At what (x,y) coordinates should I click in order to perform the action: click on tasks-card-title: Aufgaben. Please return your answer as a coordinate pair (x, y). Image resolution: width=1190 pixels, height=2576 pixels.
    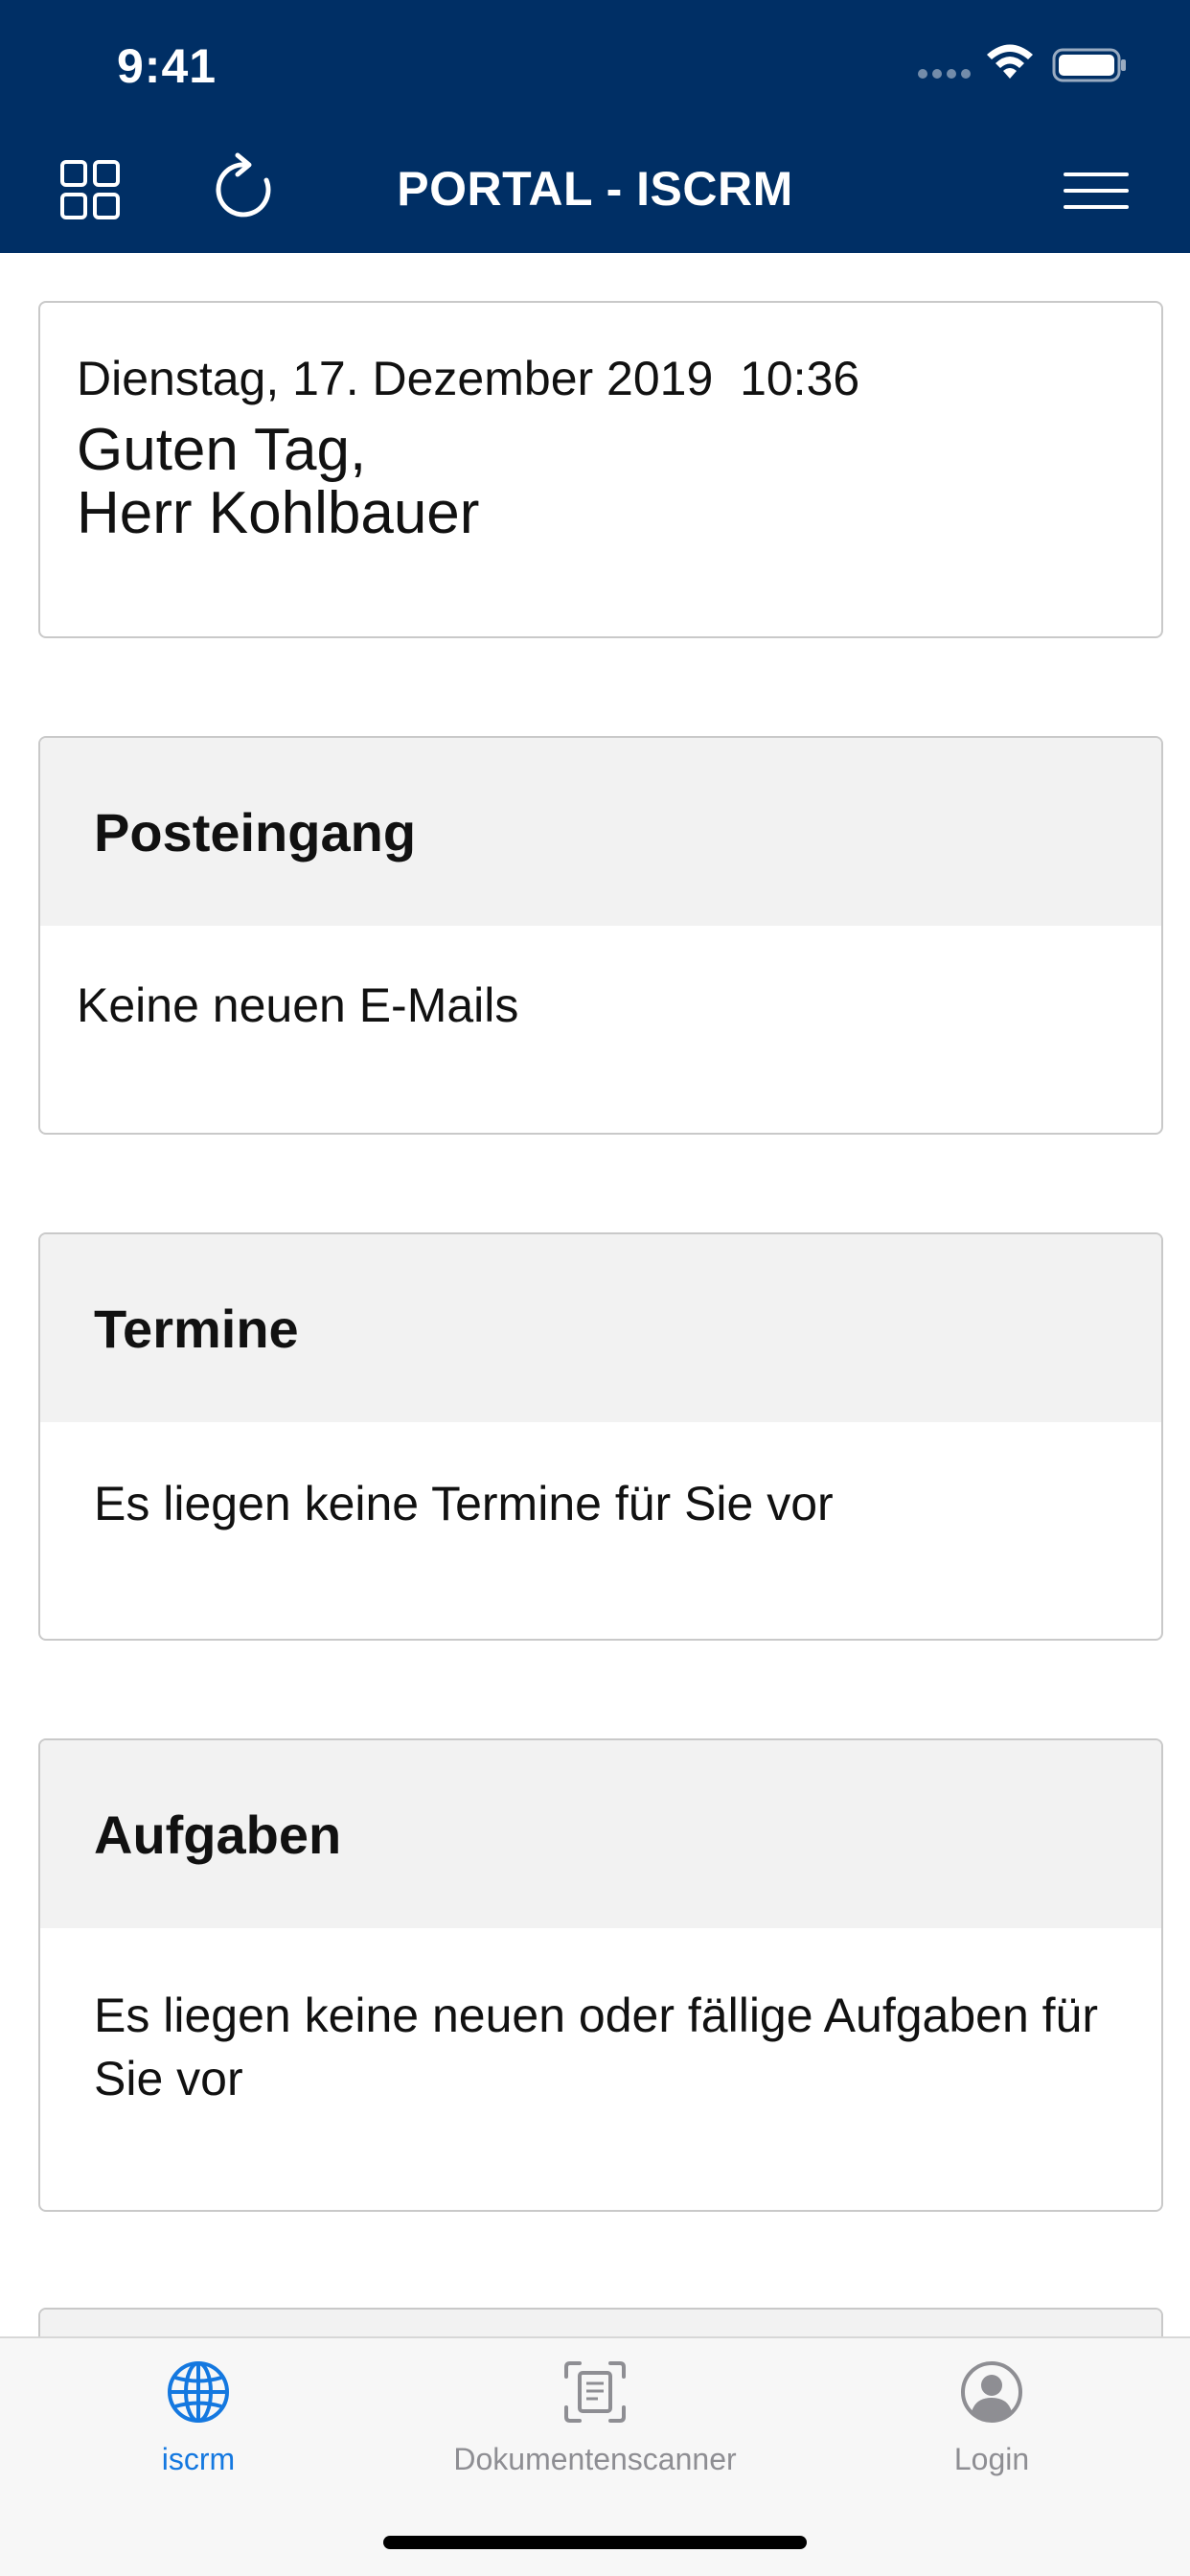
    Looking at the image, I should click on (218, 1835).